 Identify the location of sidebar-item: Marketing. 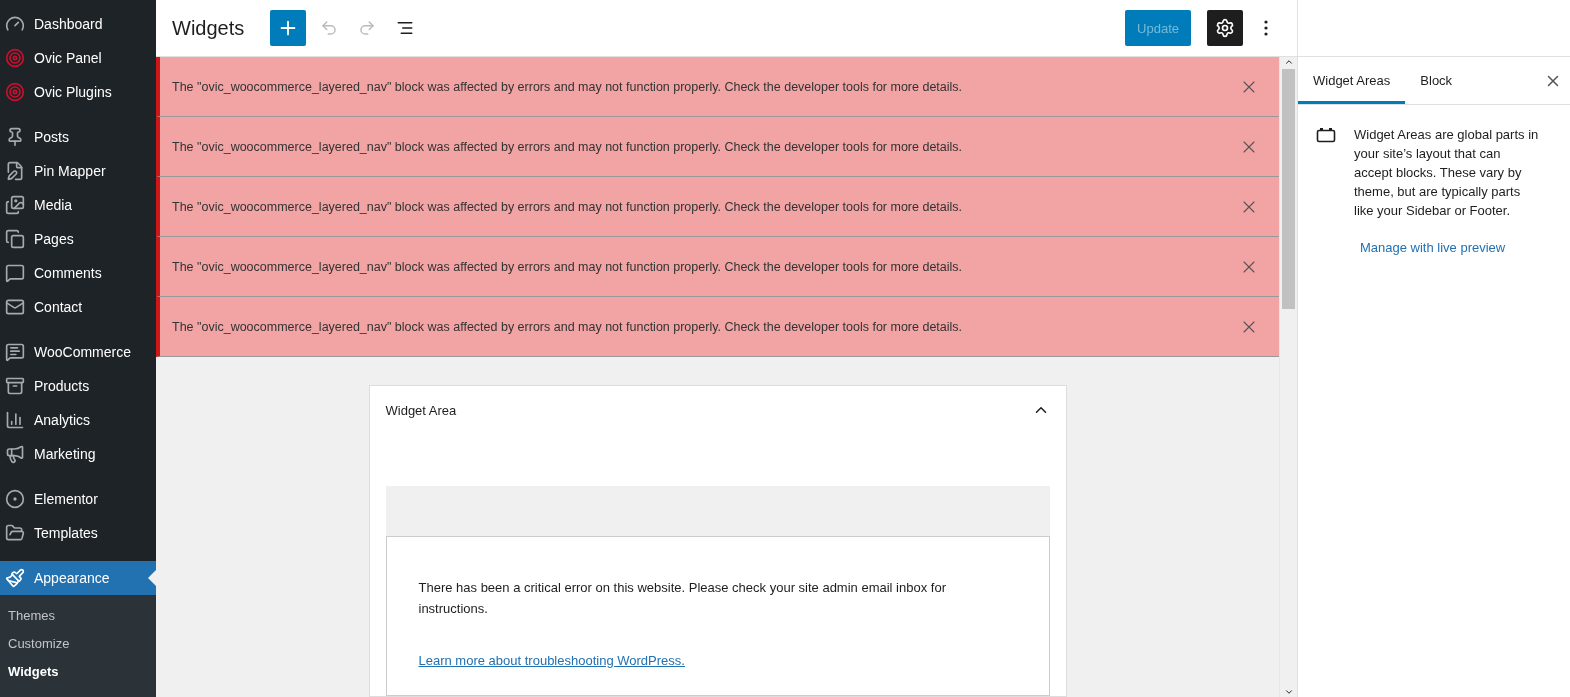
(78, 454).